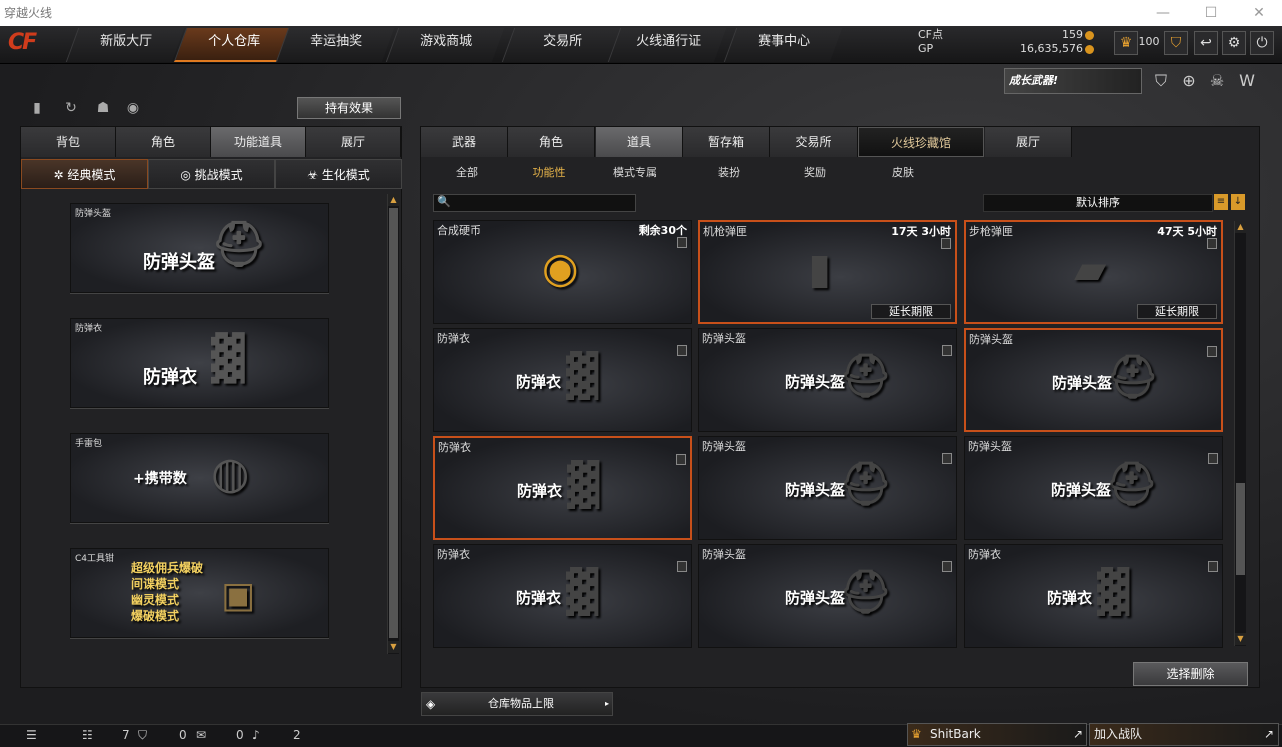 This screenshot has height=747, width=1282. What do you see at coordinates (726, 142) in the screenshot?
I see `right-tab: 暂存箱` at bounding box center [726, 142].